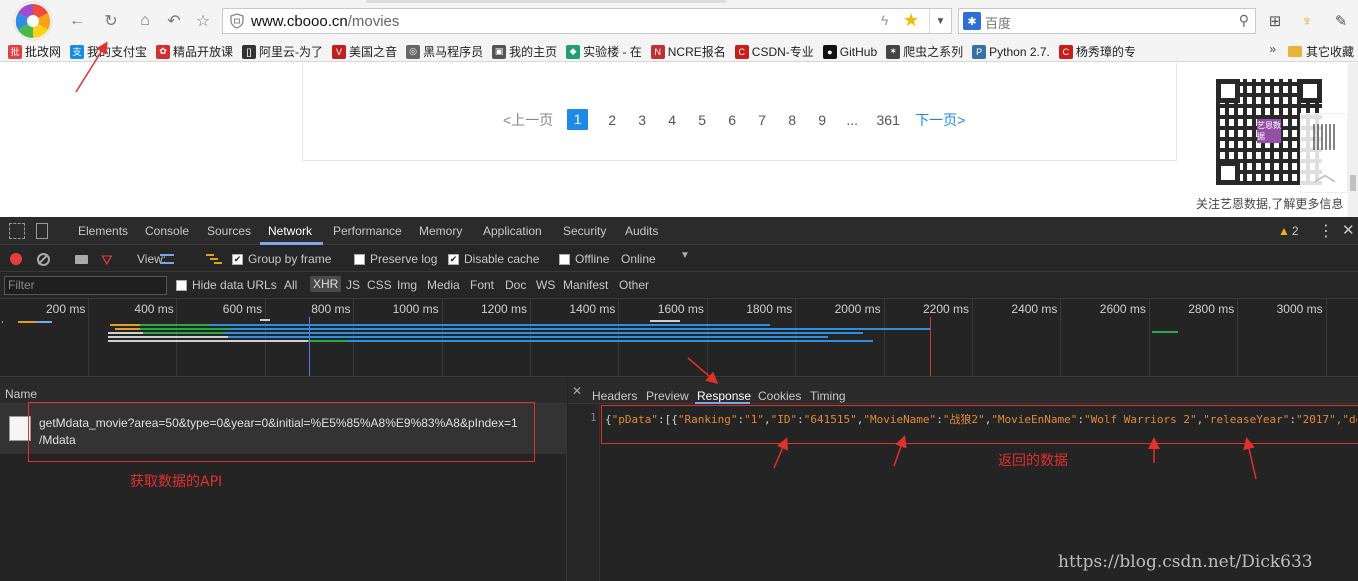  Describe the element at coordinates (1348, 230) in the screenshot. I see `close-devtools-icon: ✕` at that location.